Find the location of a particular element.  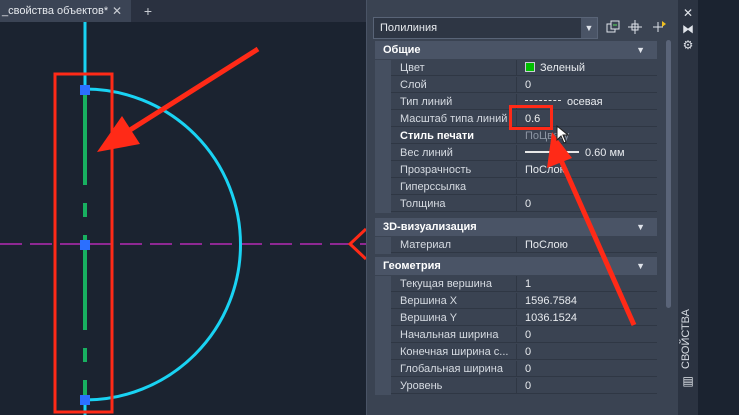

select-objects-button is located at coordinates (635, 27).